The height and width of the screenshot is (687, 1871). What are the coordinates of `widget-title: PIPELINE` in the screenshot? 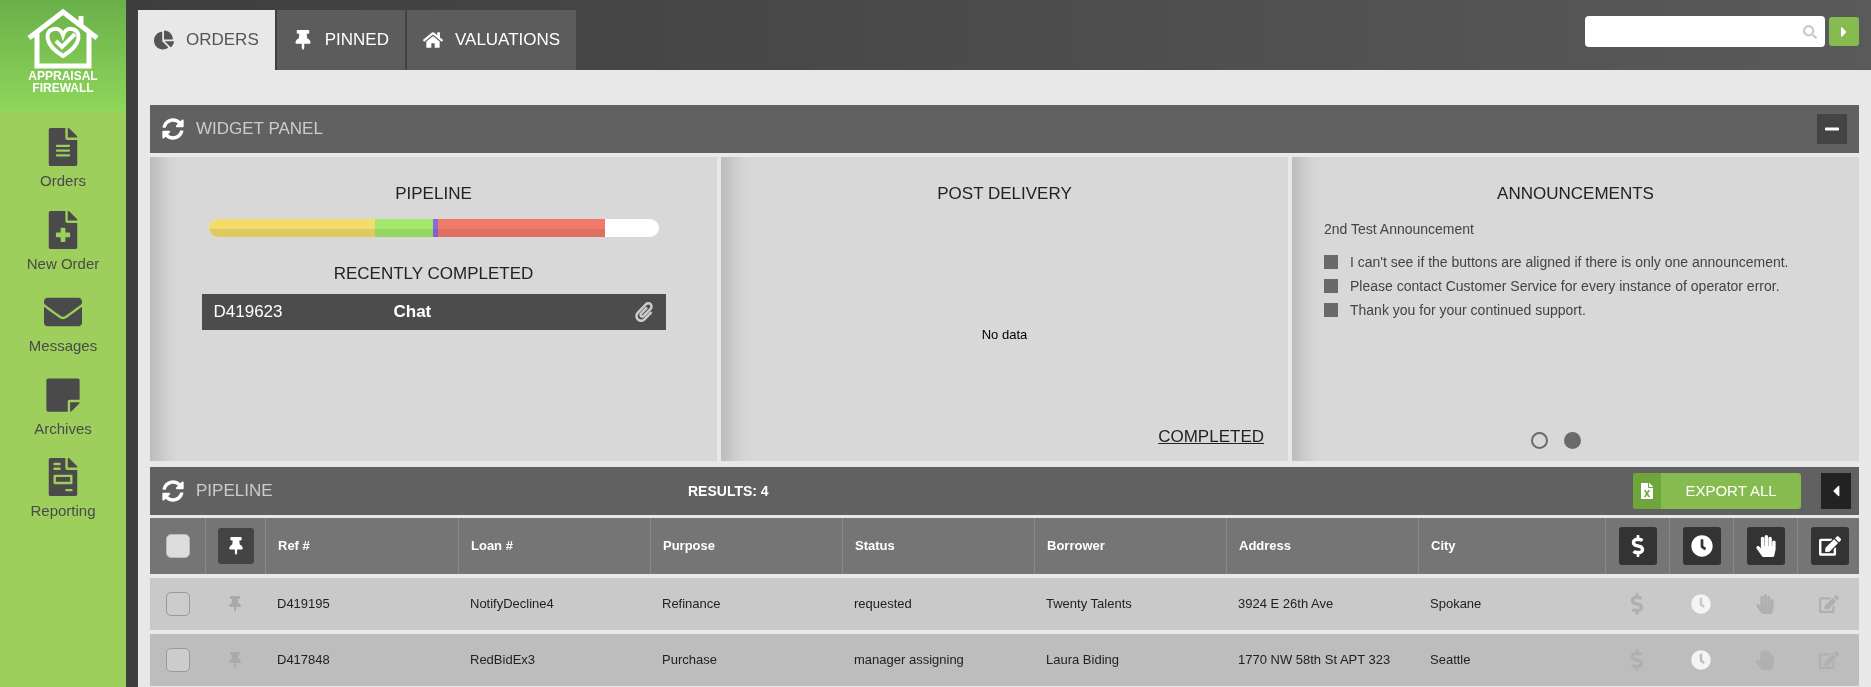 It's located at (433, 194).